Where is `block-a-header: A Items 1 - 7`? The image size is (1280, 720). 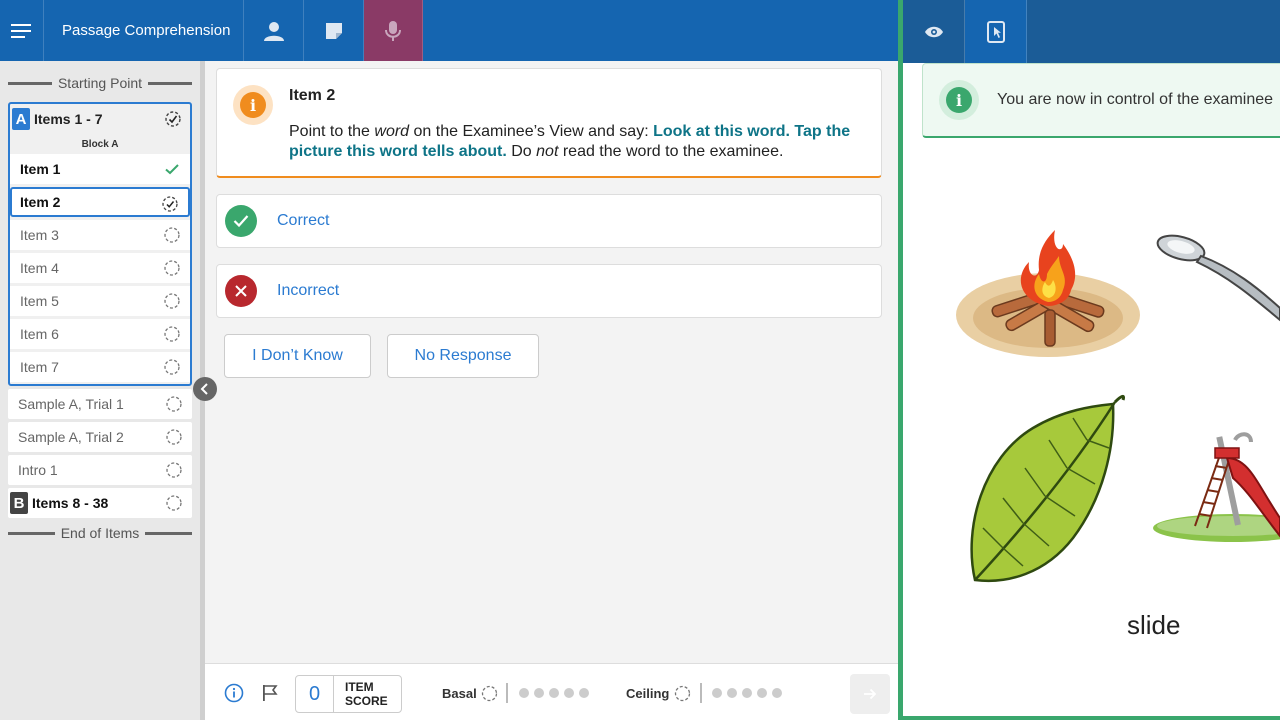
block-a-header: A Items 1 - 7 is located at coordinates (100, 119).